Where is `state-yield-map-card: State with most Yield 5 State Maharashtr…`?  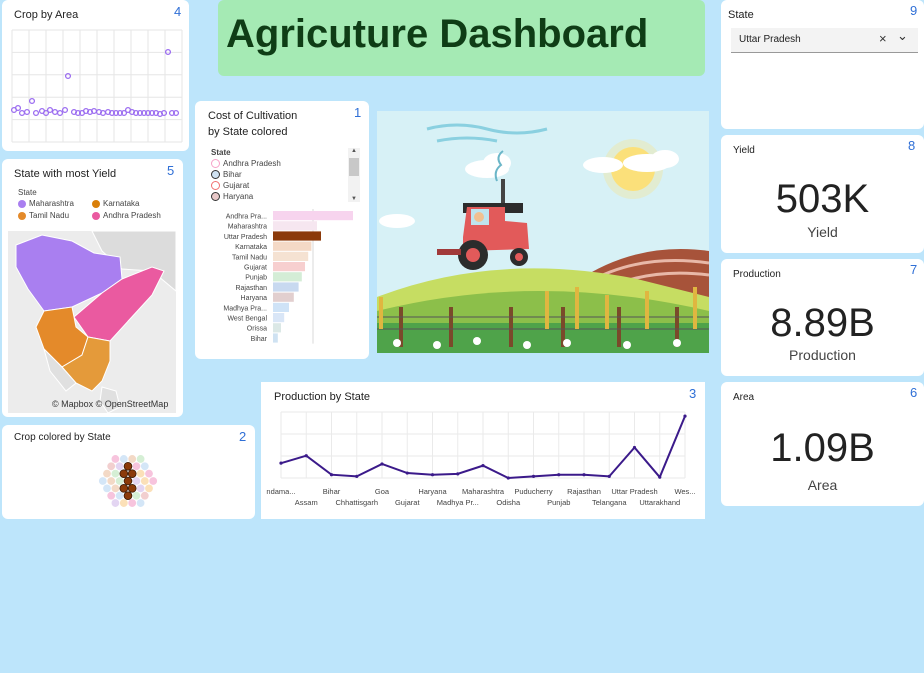 state-yield-map-card: State with most Yield 5 State Maharashtr… is located at coordinates (92, 288).